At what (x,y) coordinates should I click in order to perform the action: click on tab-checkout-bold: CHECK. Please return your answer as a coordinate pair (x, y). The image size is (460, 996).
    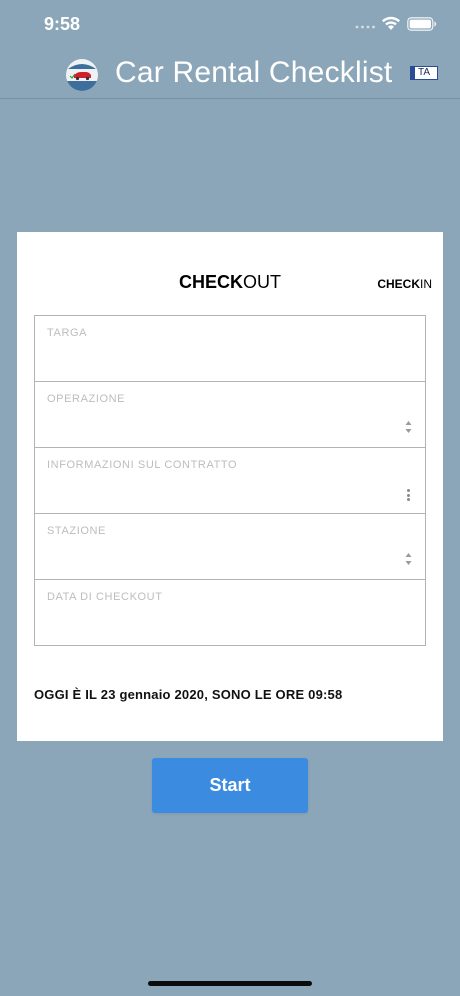
    Looking at the image, I should click on (210, 282).